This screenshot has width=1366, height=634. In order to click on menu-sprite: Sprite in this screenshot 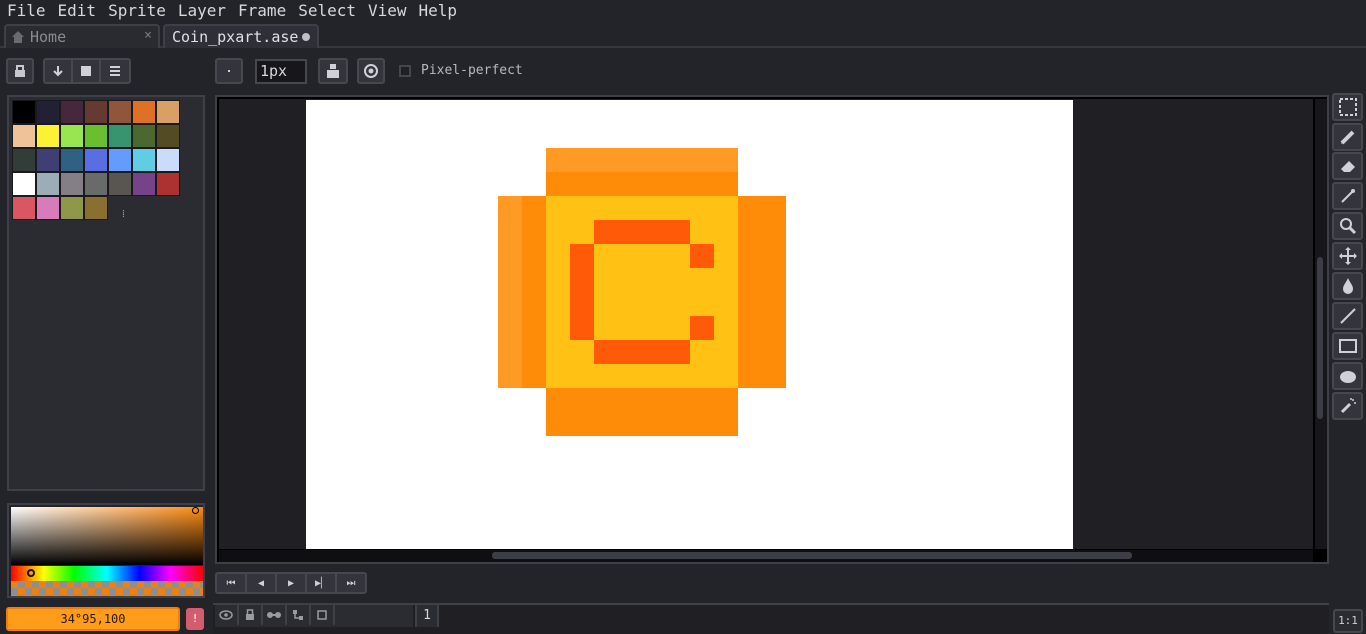, I will do `click(137, 11)`.